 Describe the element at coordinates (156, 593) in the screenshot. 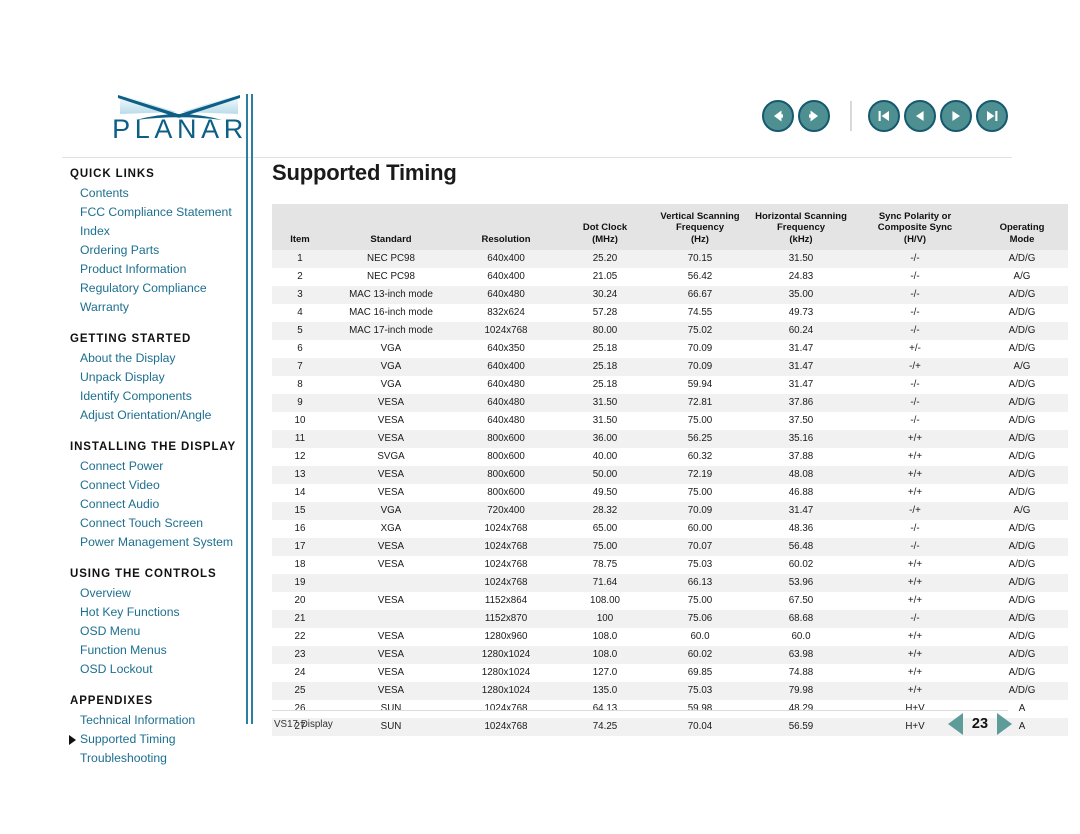

I see `sidebar-link: Overview` at that location.